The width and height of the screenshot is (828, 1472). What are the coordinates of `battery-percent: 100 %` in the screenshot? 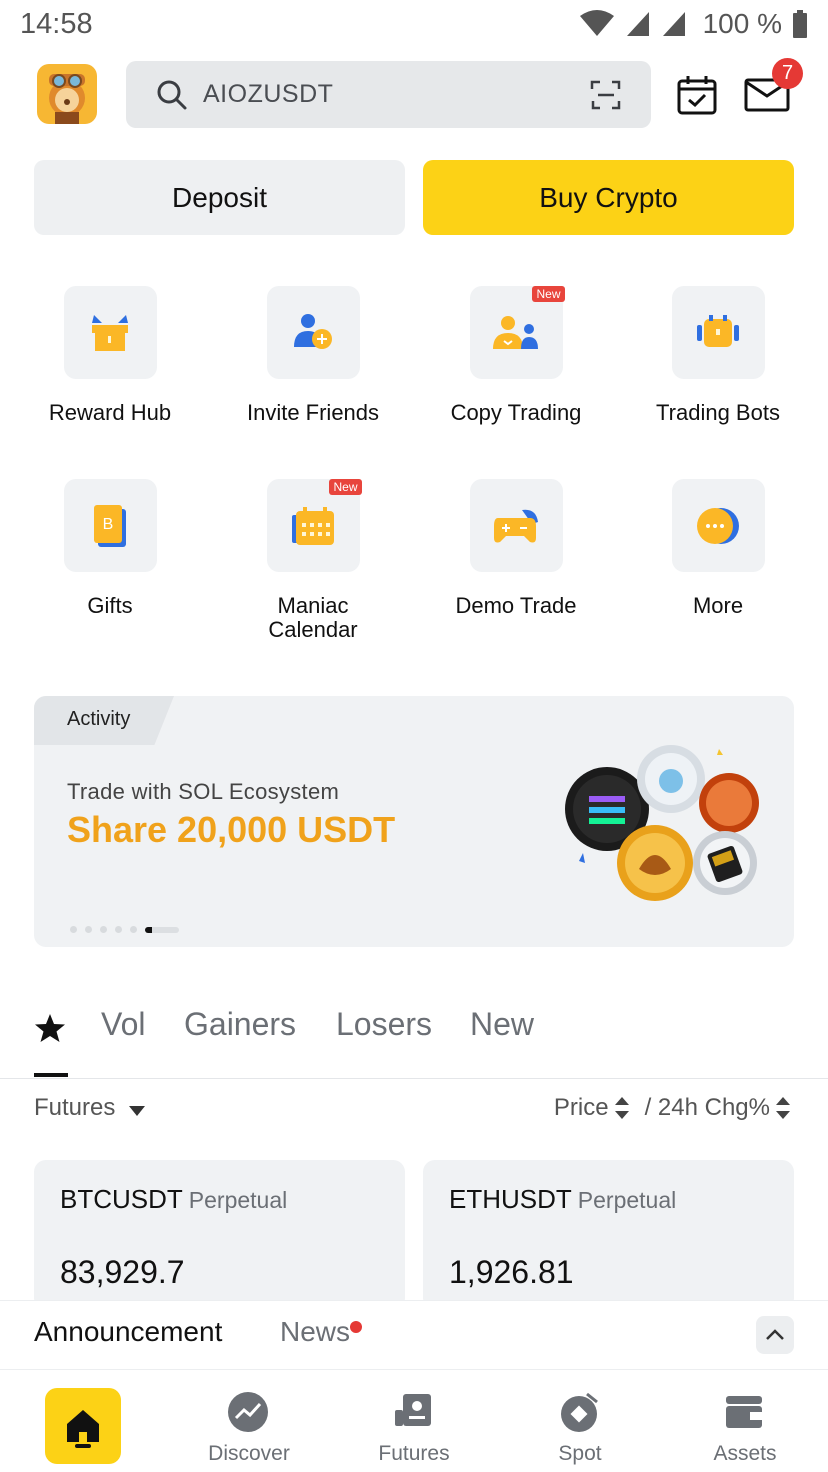 It's located at (742, 23).